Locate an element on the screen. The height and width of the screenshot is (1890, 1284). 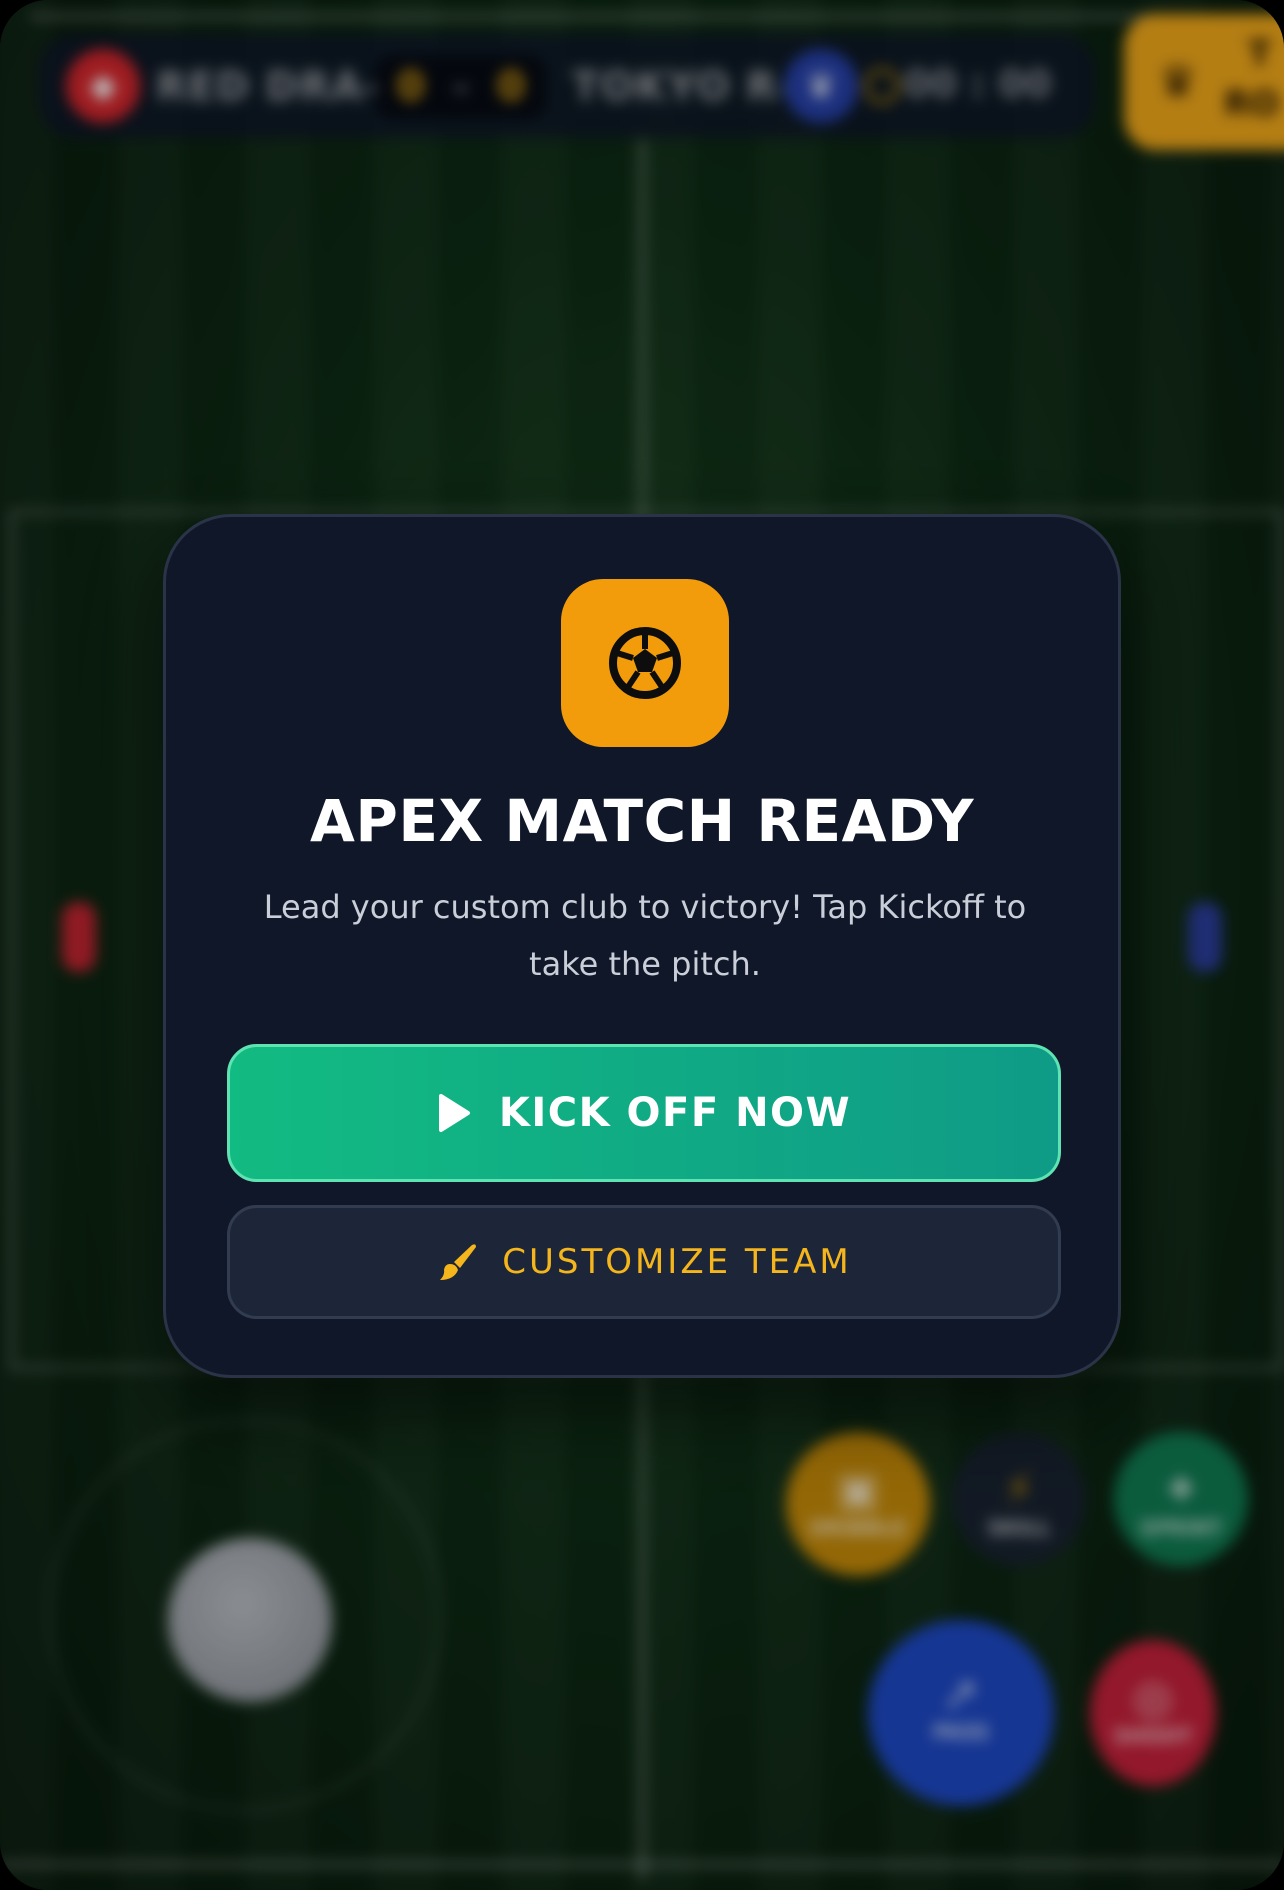
kick-off-button-content: KICK OFF NOW is located at coordinates (644, 1113).